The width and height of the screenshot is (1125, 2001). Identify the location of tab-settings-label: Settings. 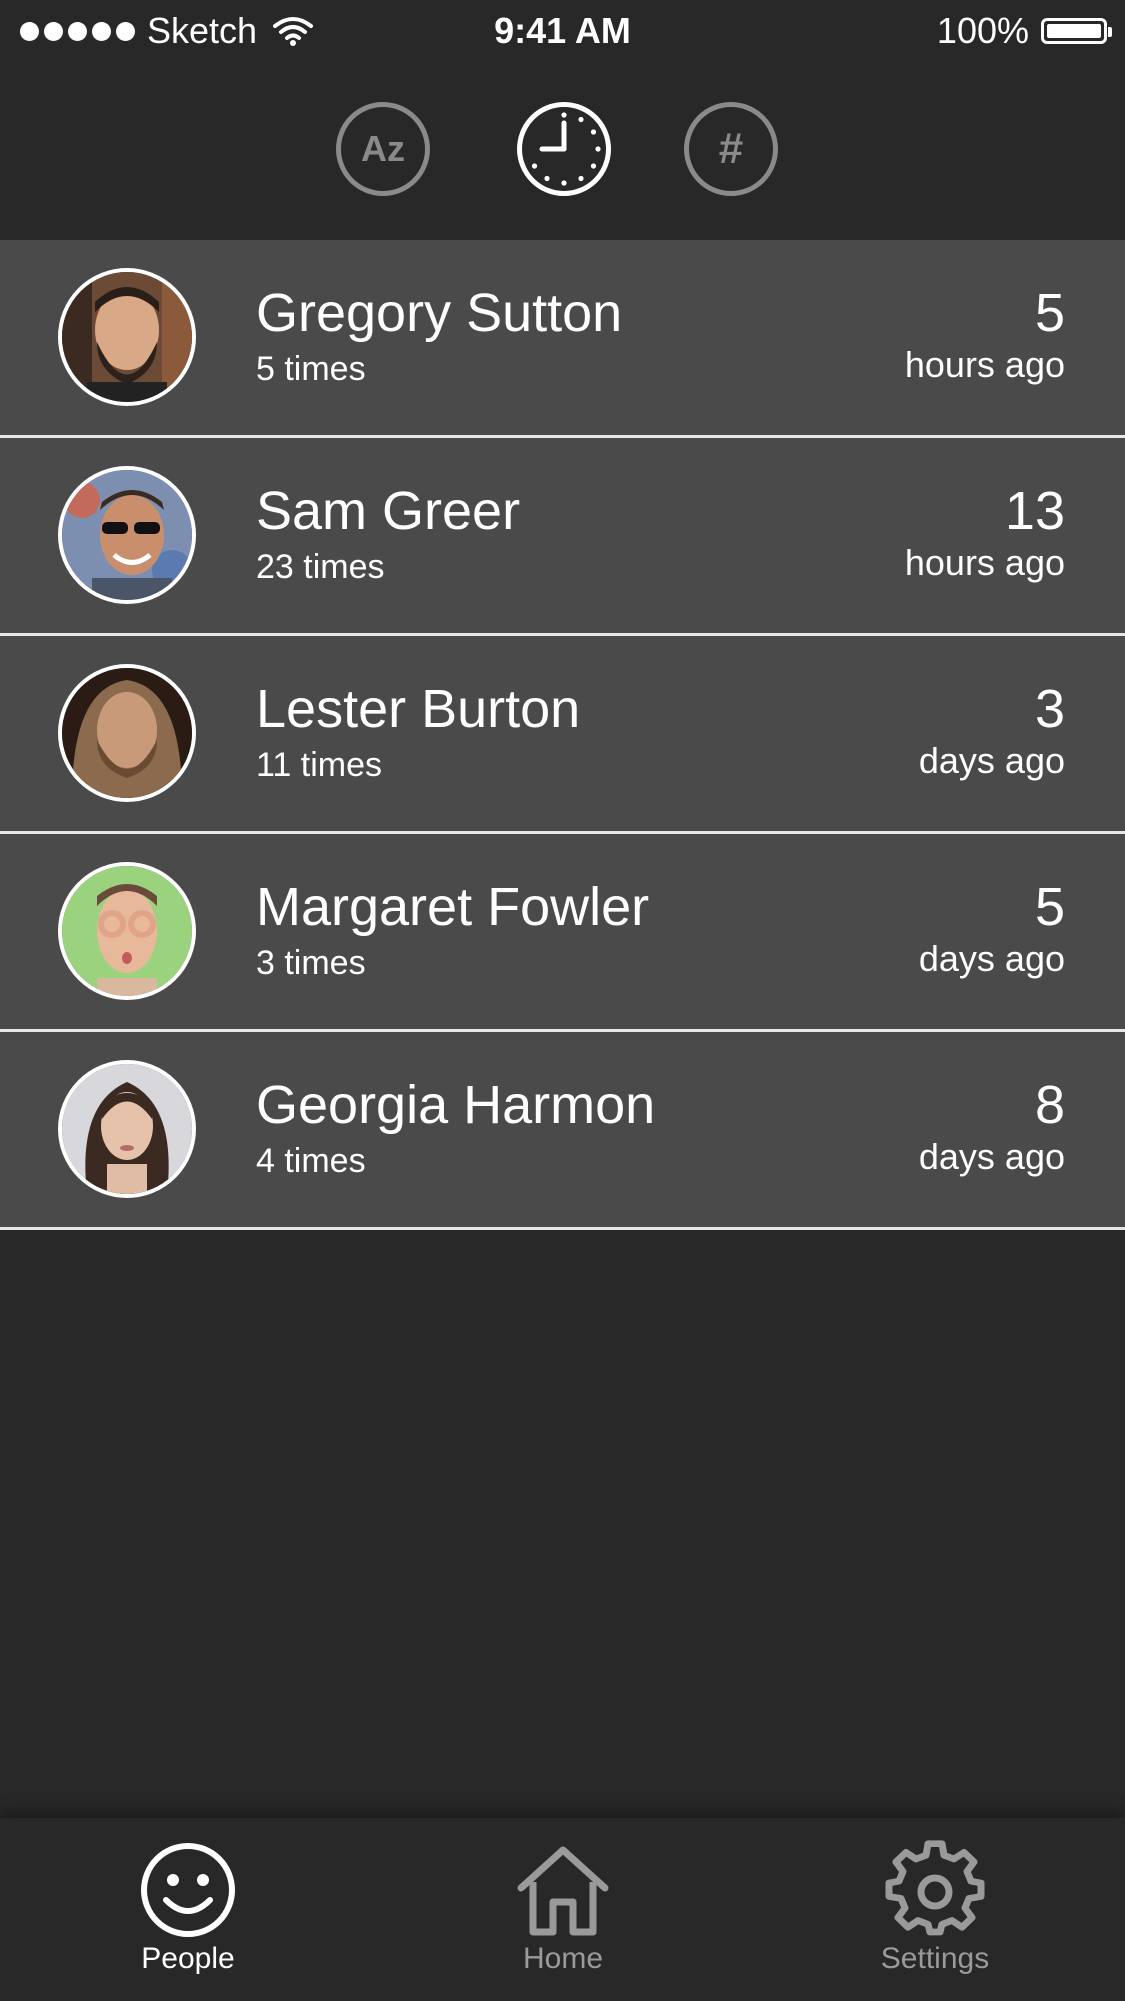
(935, 1958).